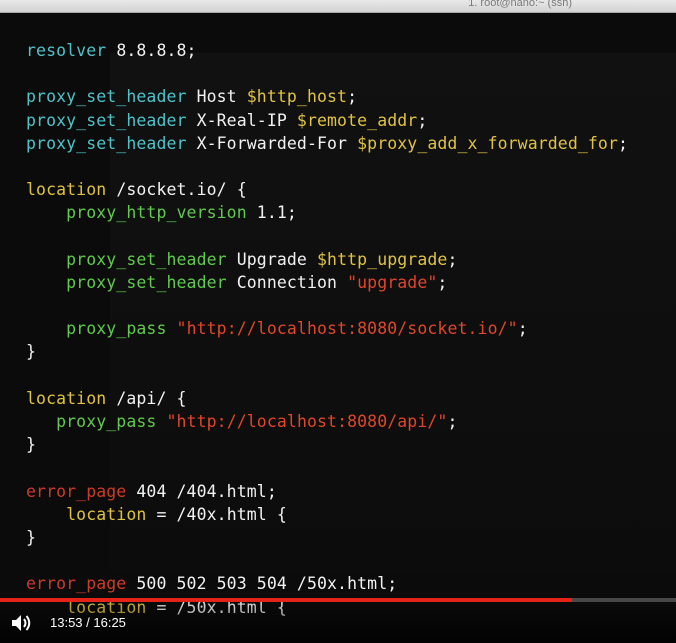 This screenshot has width=676, height=643. What do you see at coordinates (327, 514) in the screenshot?
I see `code-line: location = /40x.html {` at bounding box center [327, 514].